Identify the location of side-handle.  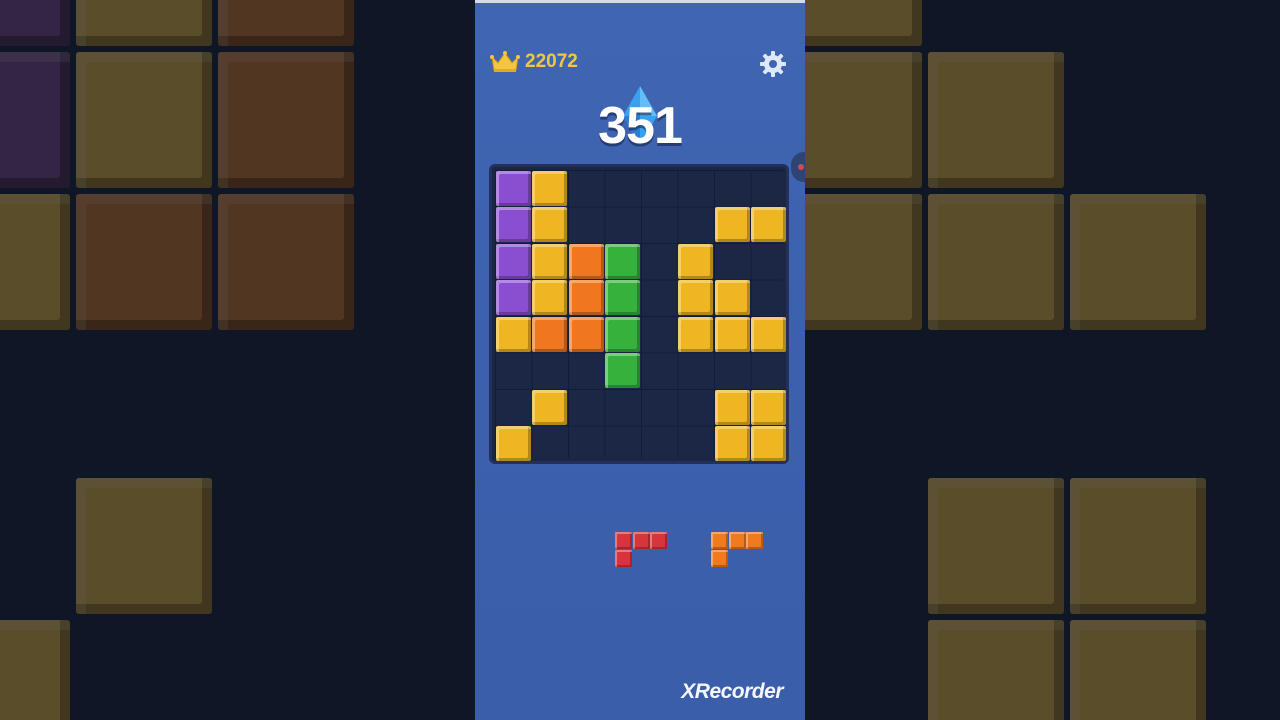
(798, 167).